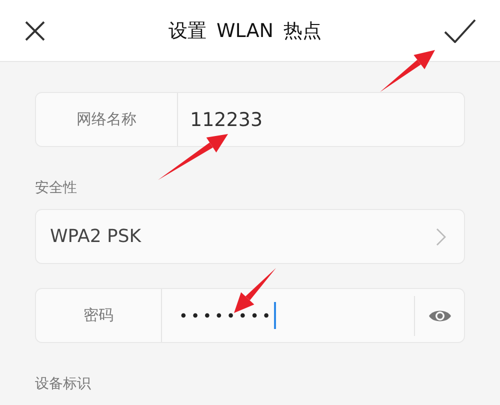  Describe the element at coordinates (288, 315) in the screenshot. I see `password-field: ••••••••` at that location.